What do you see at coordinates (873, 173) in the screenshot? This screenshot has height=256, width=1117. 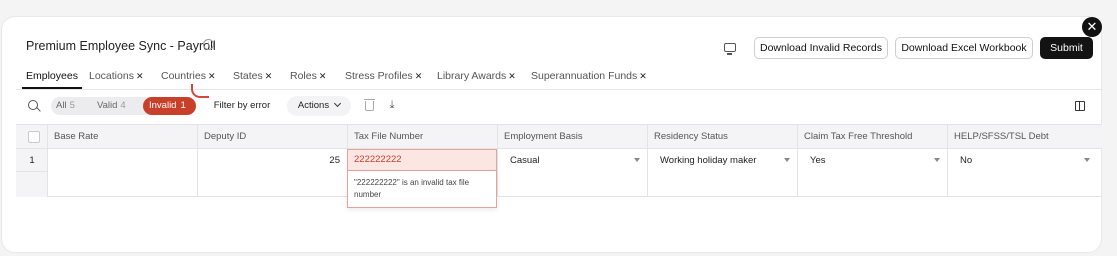 I see `claim-tax-free-threshold-cell: Yes` at bounding box center [873, 173].